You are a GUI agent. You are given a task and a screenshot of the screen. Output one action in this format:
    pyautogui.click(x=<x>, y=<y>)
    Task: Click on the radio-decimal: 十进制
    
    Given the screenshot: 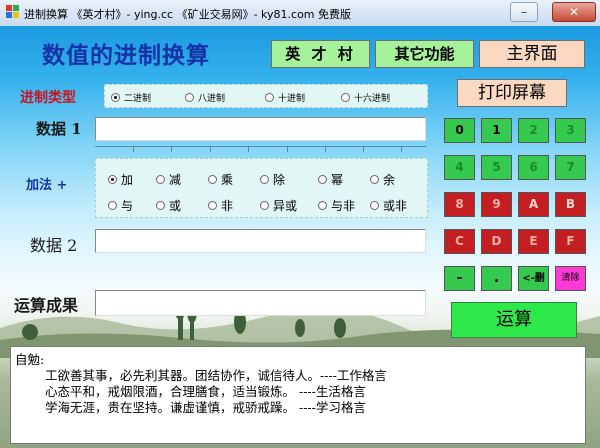 What is the action you would take?
    pyautogui.click(x=285, y=97)
    